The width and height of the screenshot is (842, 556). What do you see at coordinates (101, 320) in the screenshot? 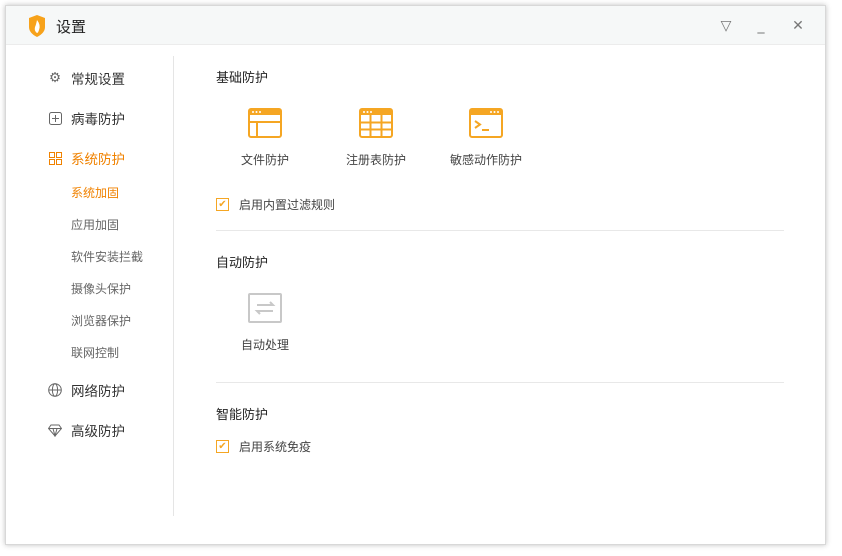
I see `subitem-browser: 浏览器保护` at bounding box center [101, 320].